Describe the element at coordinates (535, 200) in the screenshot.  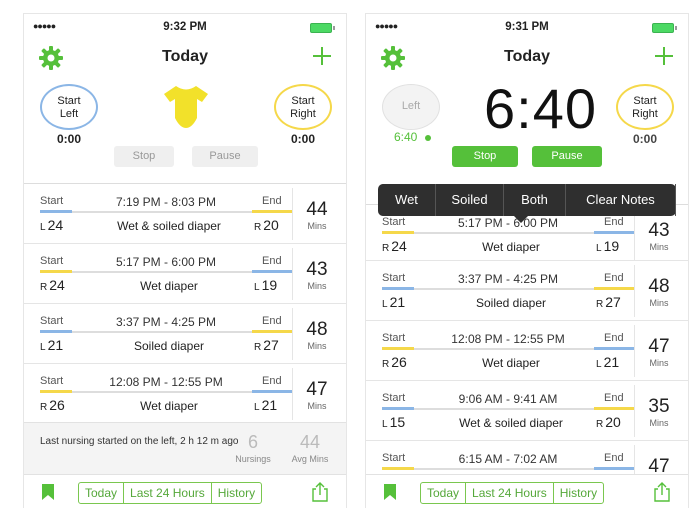
I see `popover-both: Both` at that location.